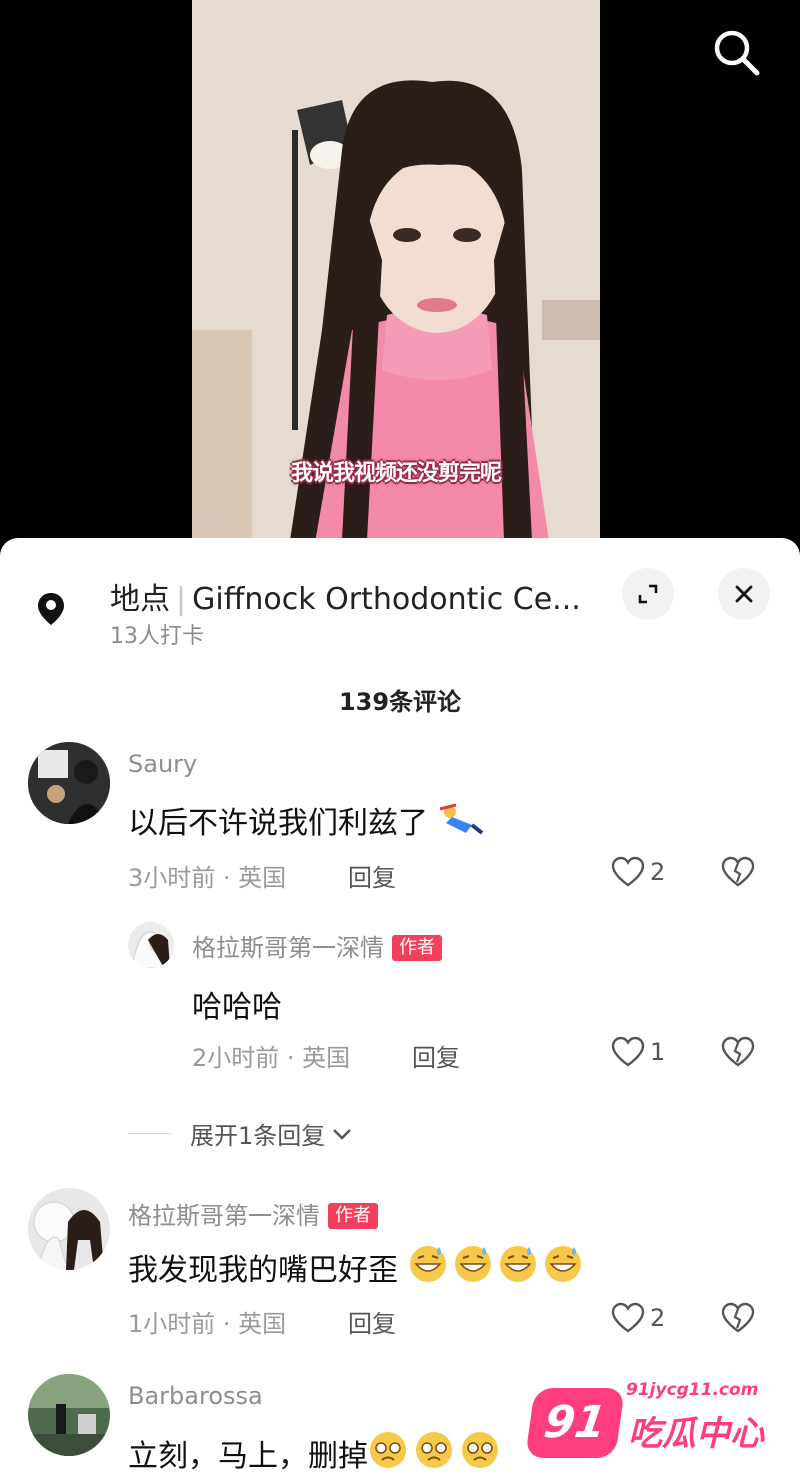 The width and height of the screenshot is (800, 1484). I want to click on comment-text: 哈哈哈, so click(237, 1007).